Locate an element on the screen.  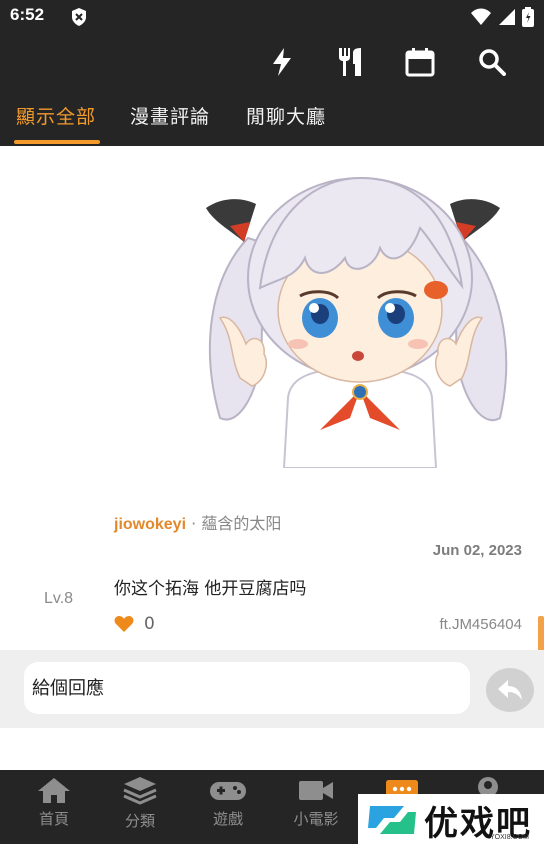
top-toolbar is located at coordinates (272, 63).